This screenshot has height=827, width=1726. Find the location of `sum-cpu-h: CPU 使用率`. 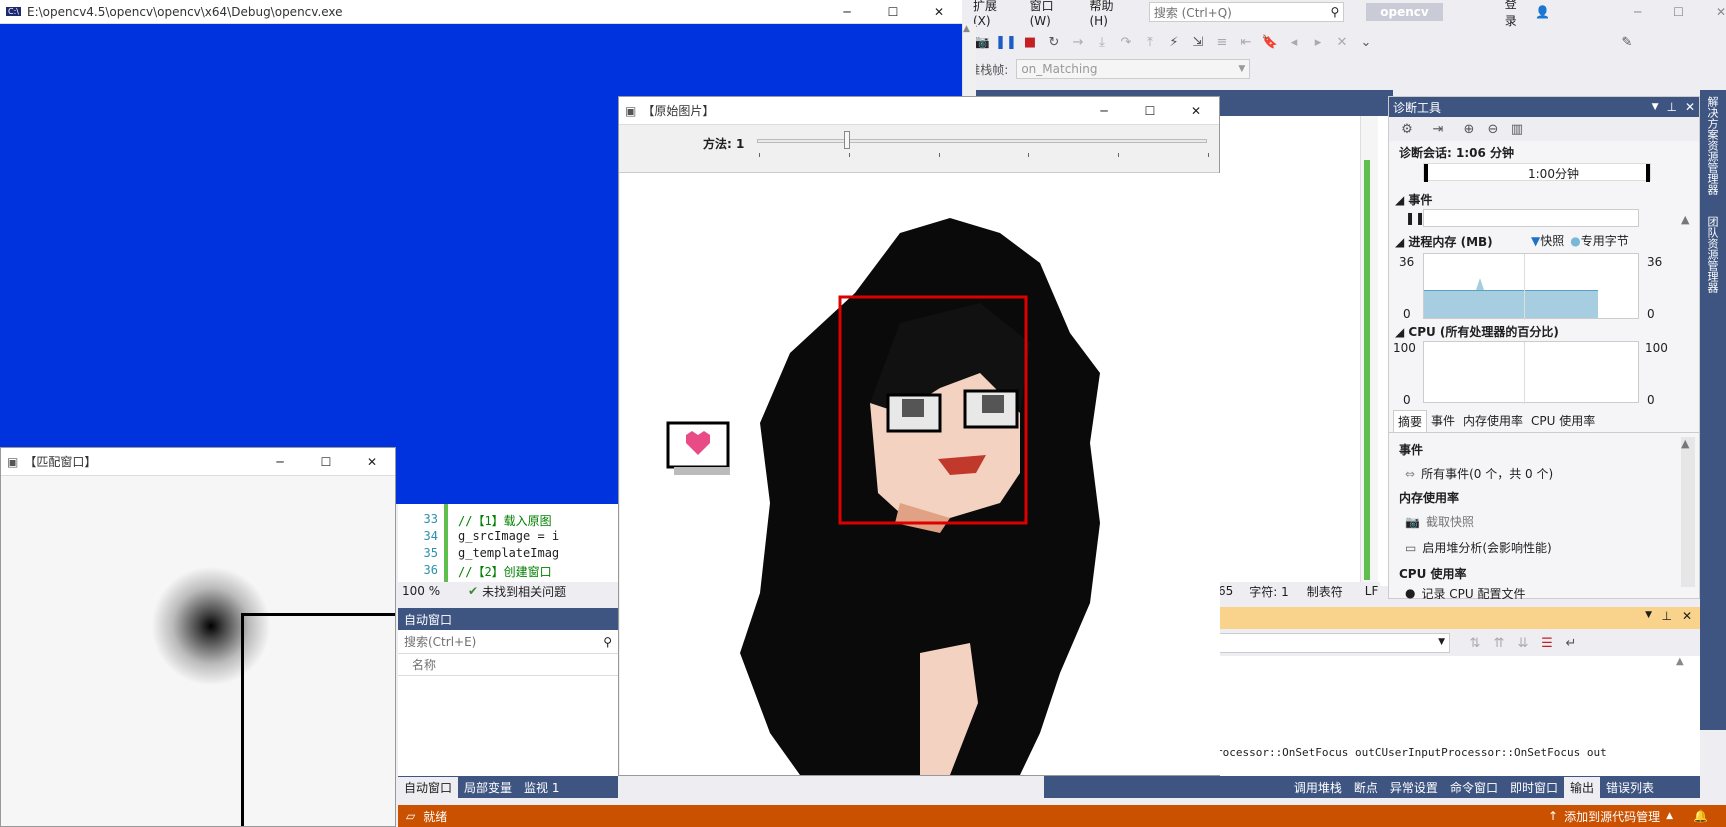

sum-cpu-h: CPU 使用率 is located at coordinates (1433, 574).